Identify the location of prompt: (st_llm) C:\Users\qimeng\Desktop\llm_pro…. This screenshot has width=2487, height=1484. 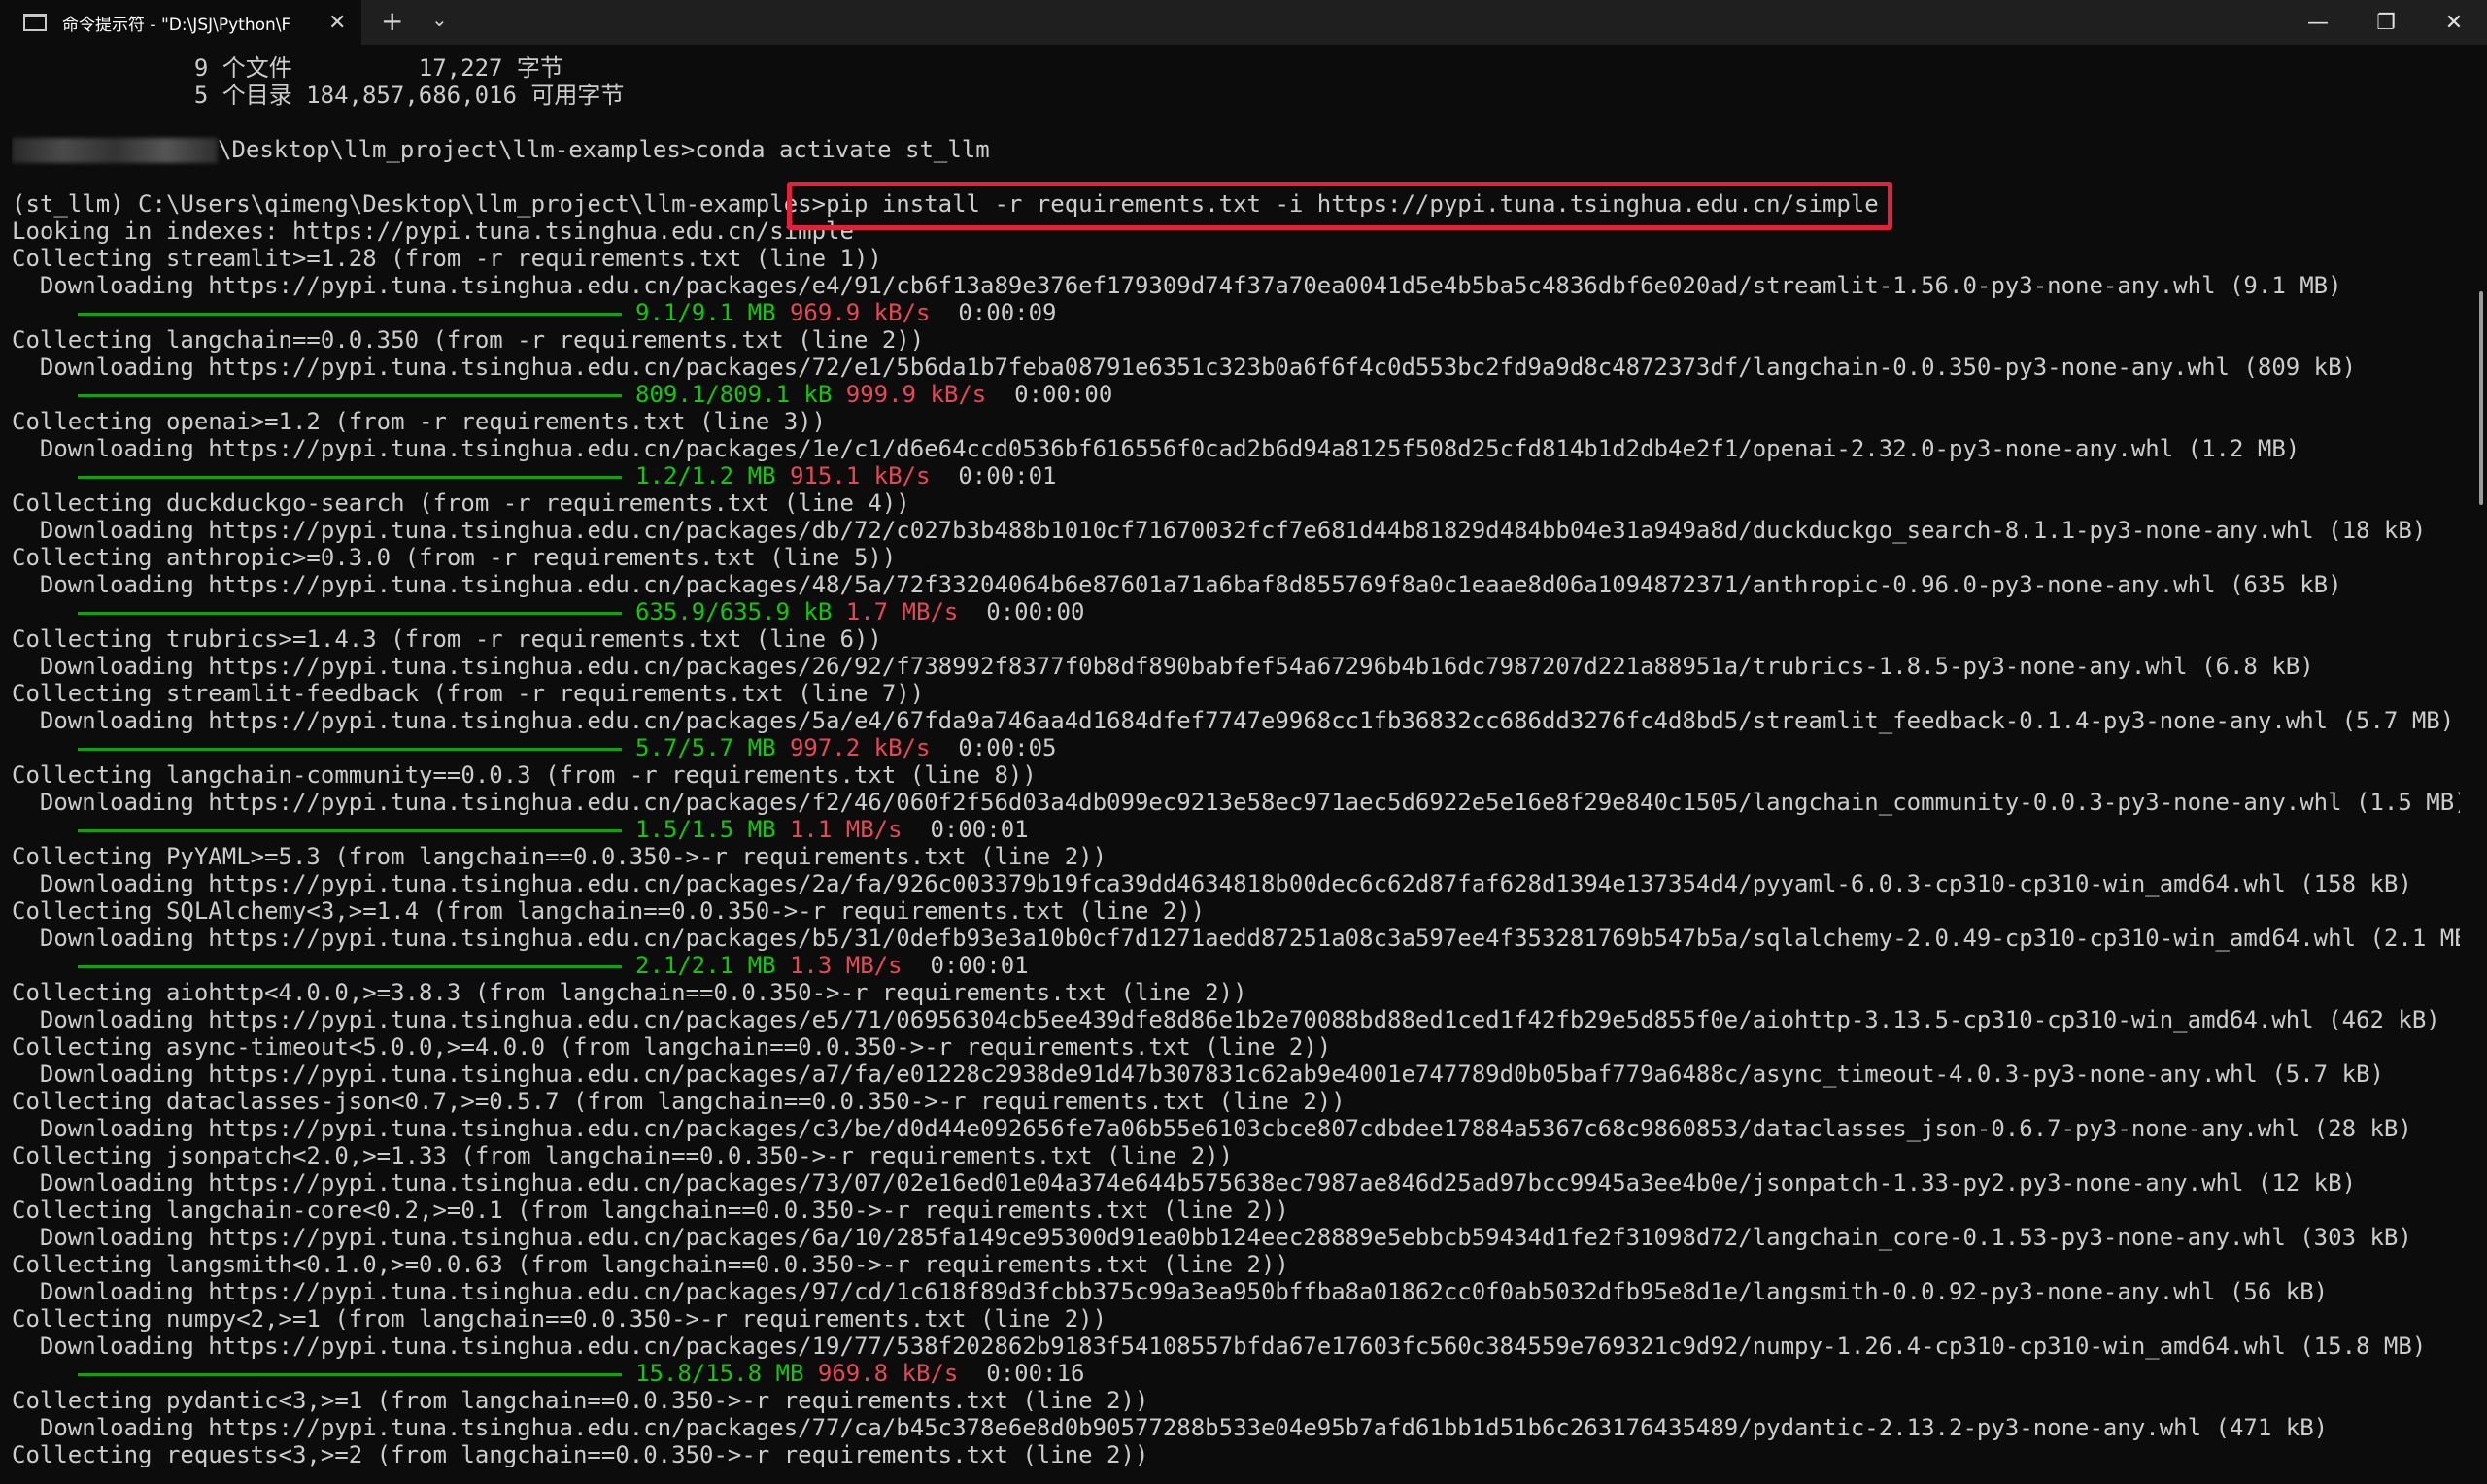
(419, 204).